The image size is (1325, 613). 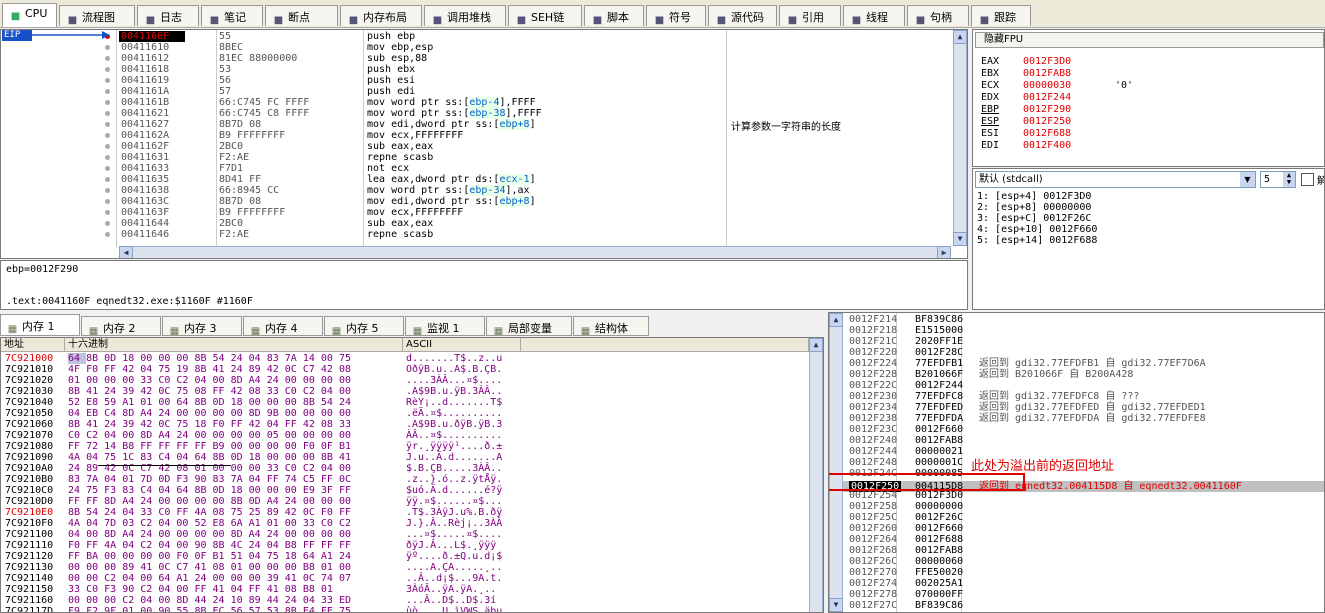 What do you see at coordinates (938, 15) in the screenshot?
I see `tab-handle: ■ 句柄` at bounding box center [938, 15].